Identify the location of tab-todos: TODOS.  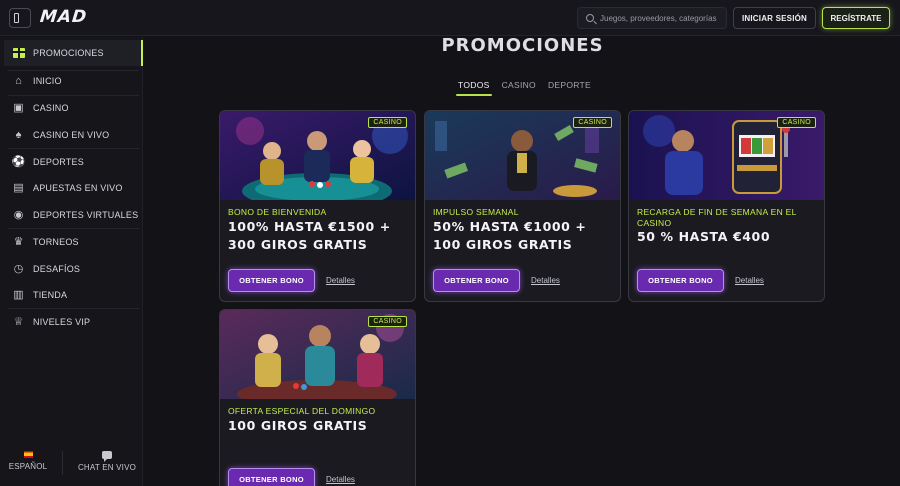
(474, 87).